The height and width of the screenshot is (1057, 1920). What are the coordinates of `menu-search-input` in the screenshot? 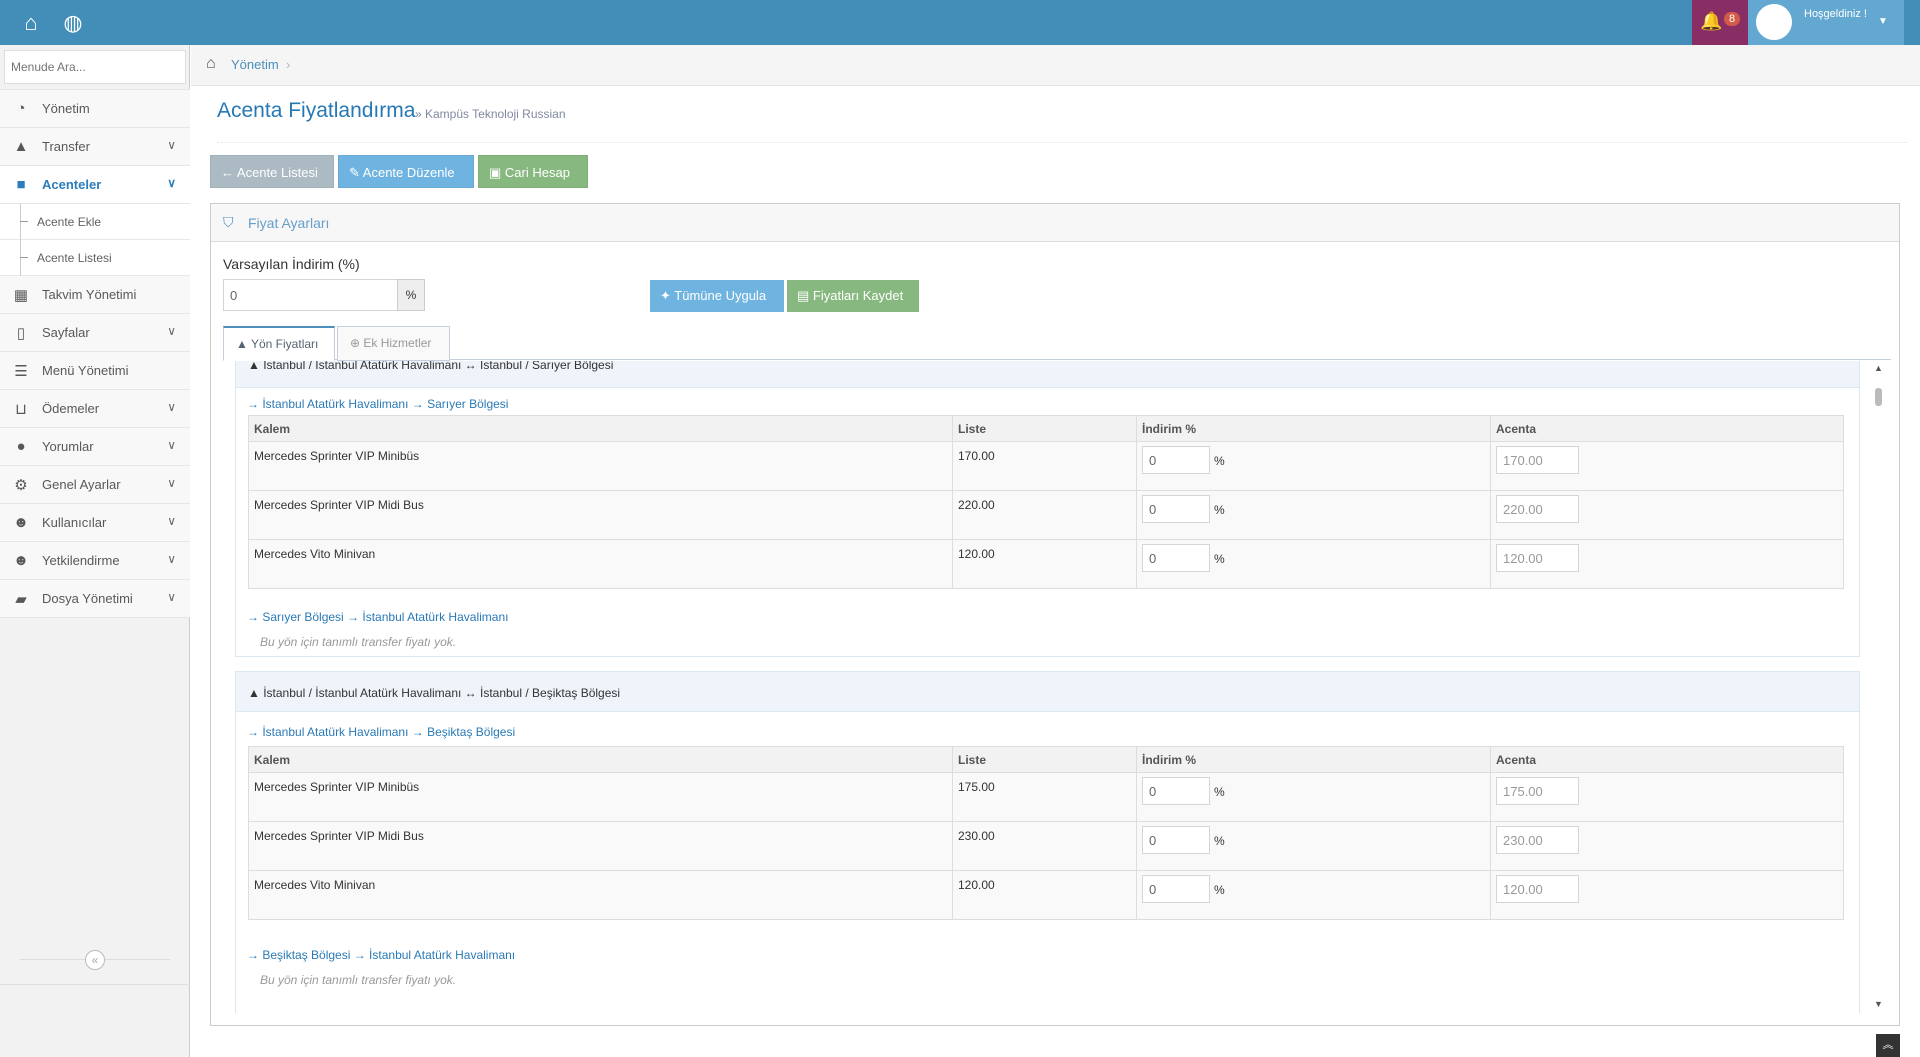 It's located at (95, 67).